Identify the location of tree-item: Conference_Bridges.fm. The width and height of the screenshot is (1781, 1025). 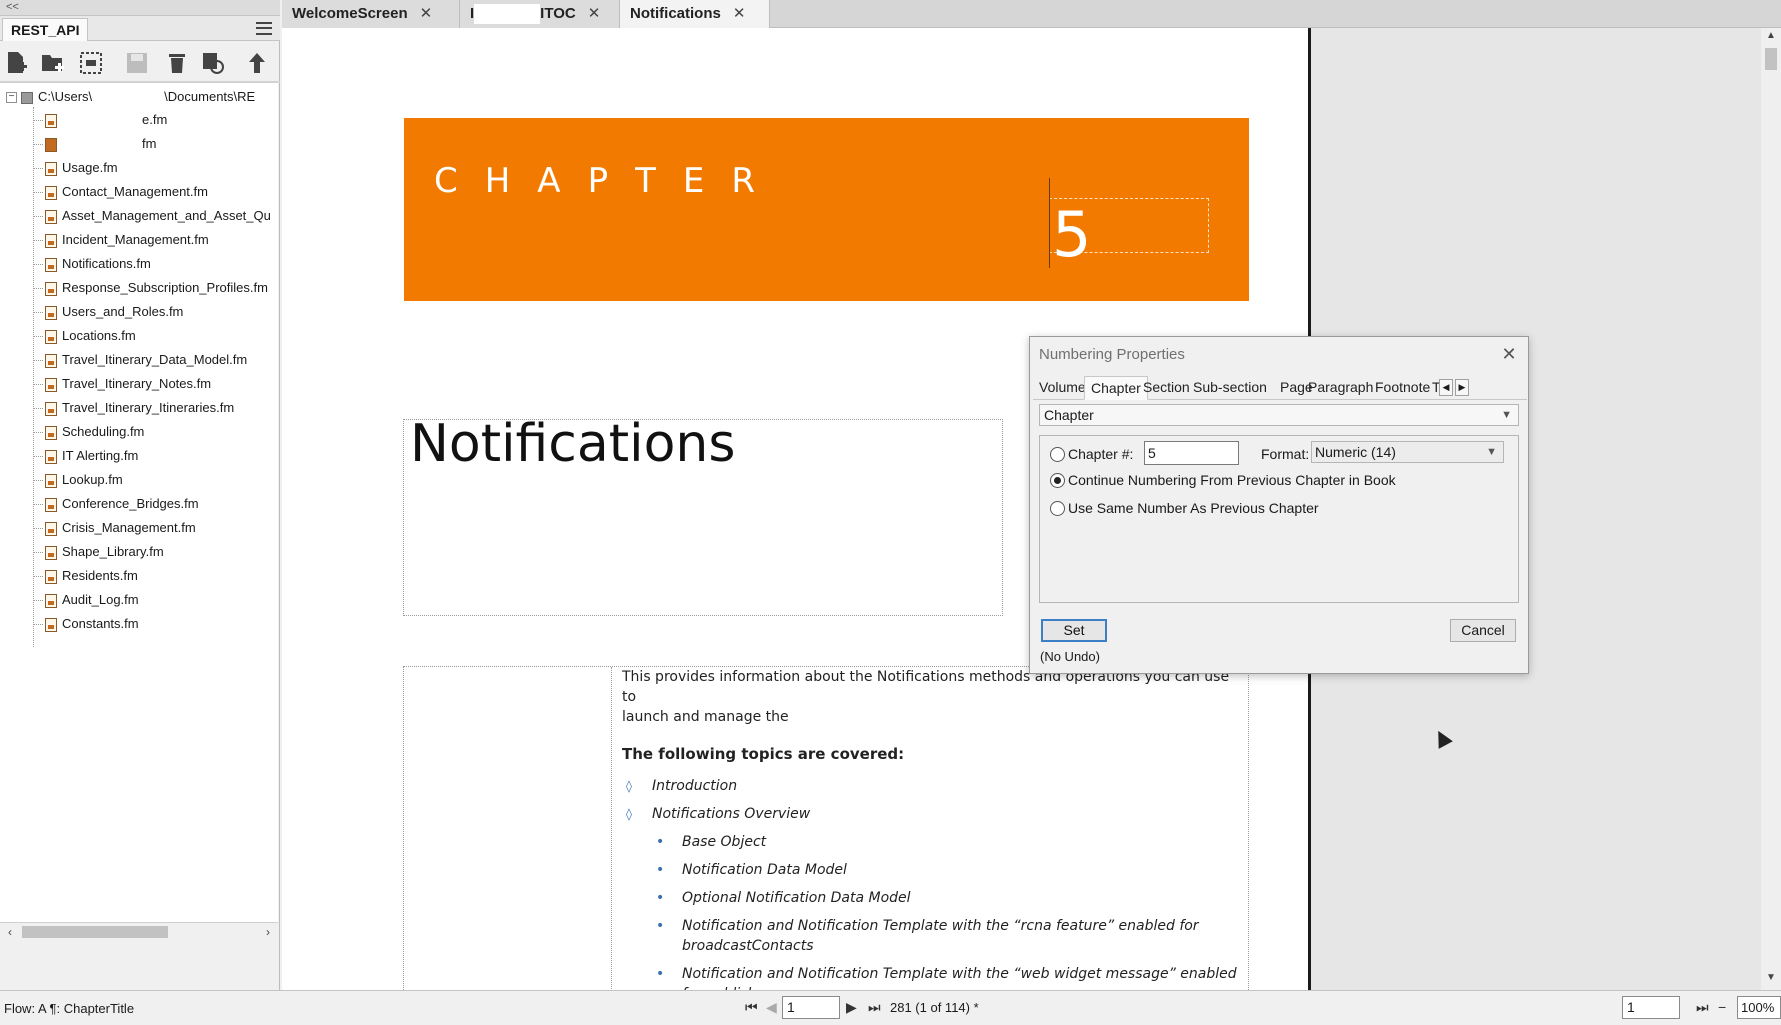
(155, 504).